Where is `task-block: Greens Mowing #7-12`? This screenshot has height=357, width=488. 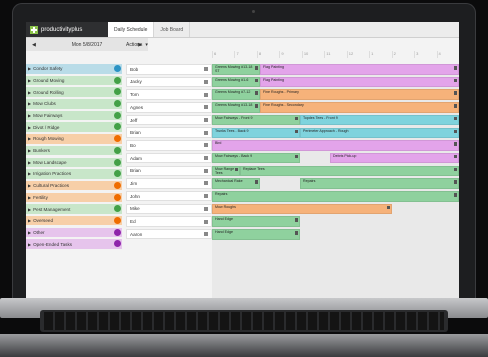 task-block: Greens Mowing #7-12 is located at coordinates (236, 94).